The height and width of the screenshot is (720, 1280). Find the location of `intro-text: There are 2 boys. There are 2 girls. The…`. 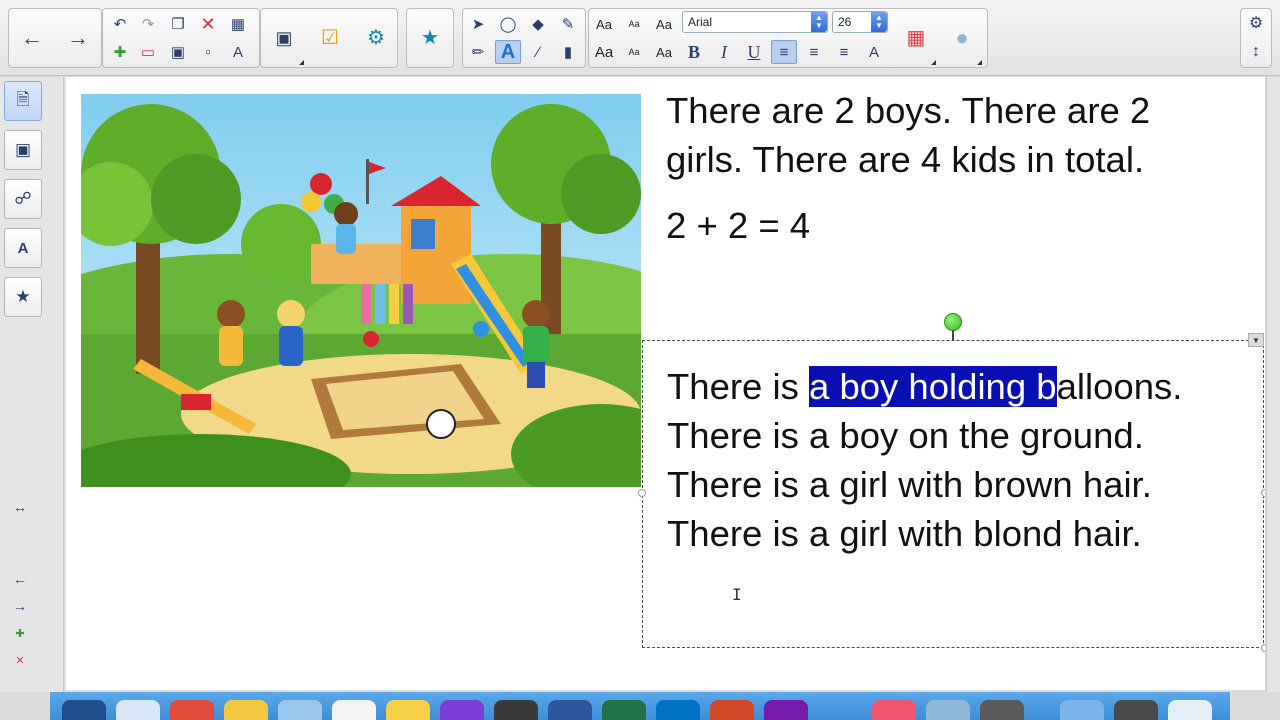

intro-text: There are 2 boys. There are 2 girls. The… is located at coordinates (946, 135).